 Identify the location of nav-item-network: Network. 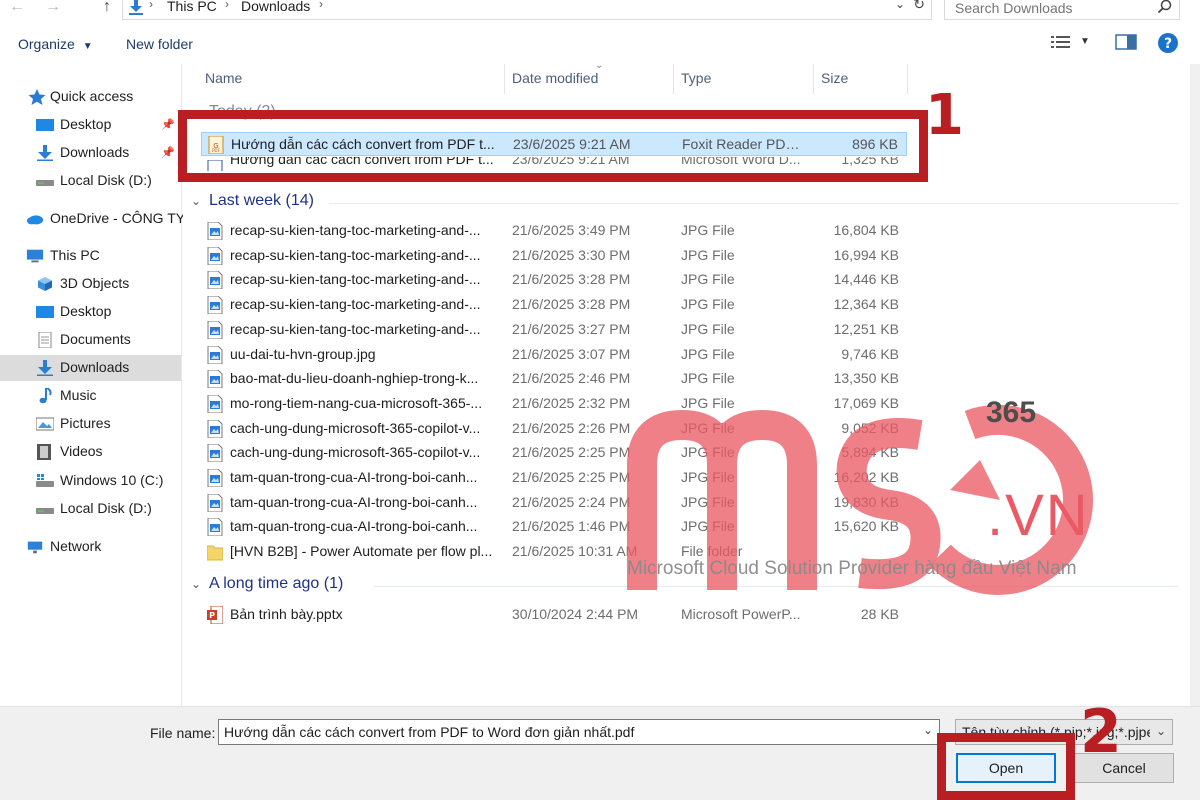
(90, 547).